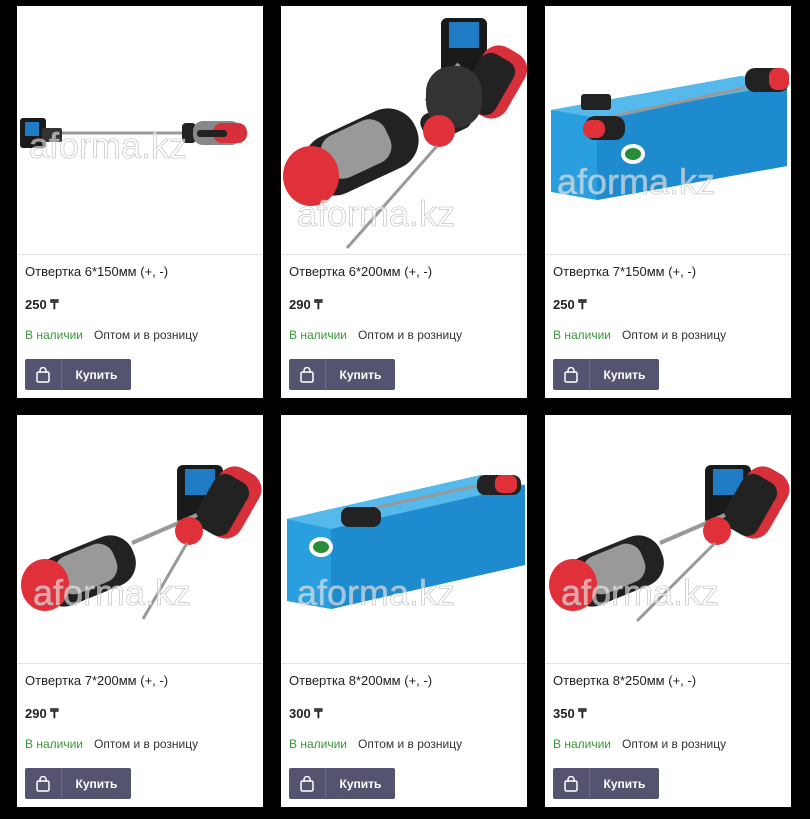 The width and height of the screenshot is (810, 819). I want to click on product-title: Отвертка 7*150мм (+, -), so click(624, 271).